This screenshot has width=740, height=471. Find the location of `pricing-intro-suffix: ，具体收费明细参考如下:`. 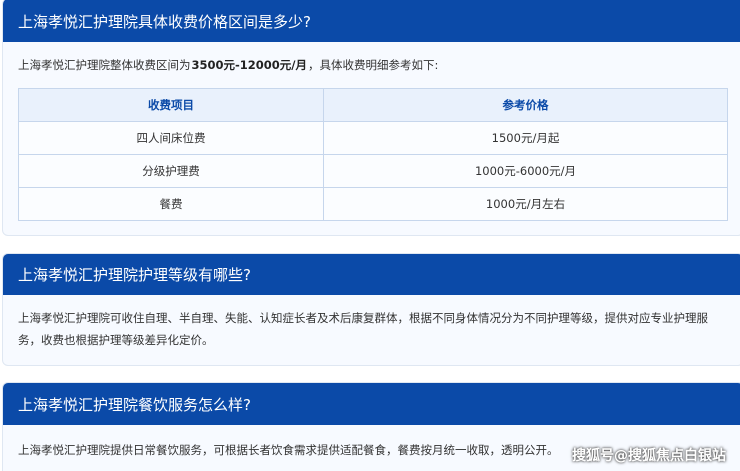

pricing-intro-suffix: ，具体收费明细参考如下: is located at coordinates (373, 65).